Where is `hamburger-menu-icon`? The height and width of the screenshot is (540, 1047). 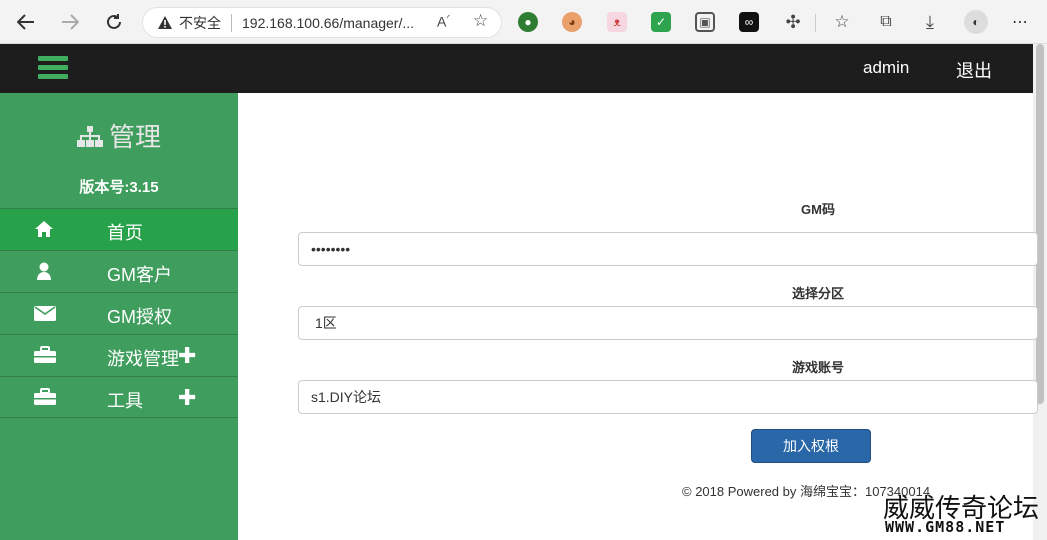 hamburger-menu-icon is located at coordinates (53, 68).